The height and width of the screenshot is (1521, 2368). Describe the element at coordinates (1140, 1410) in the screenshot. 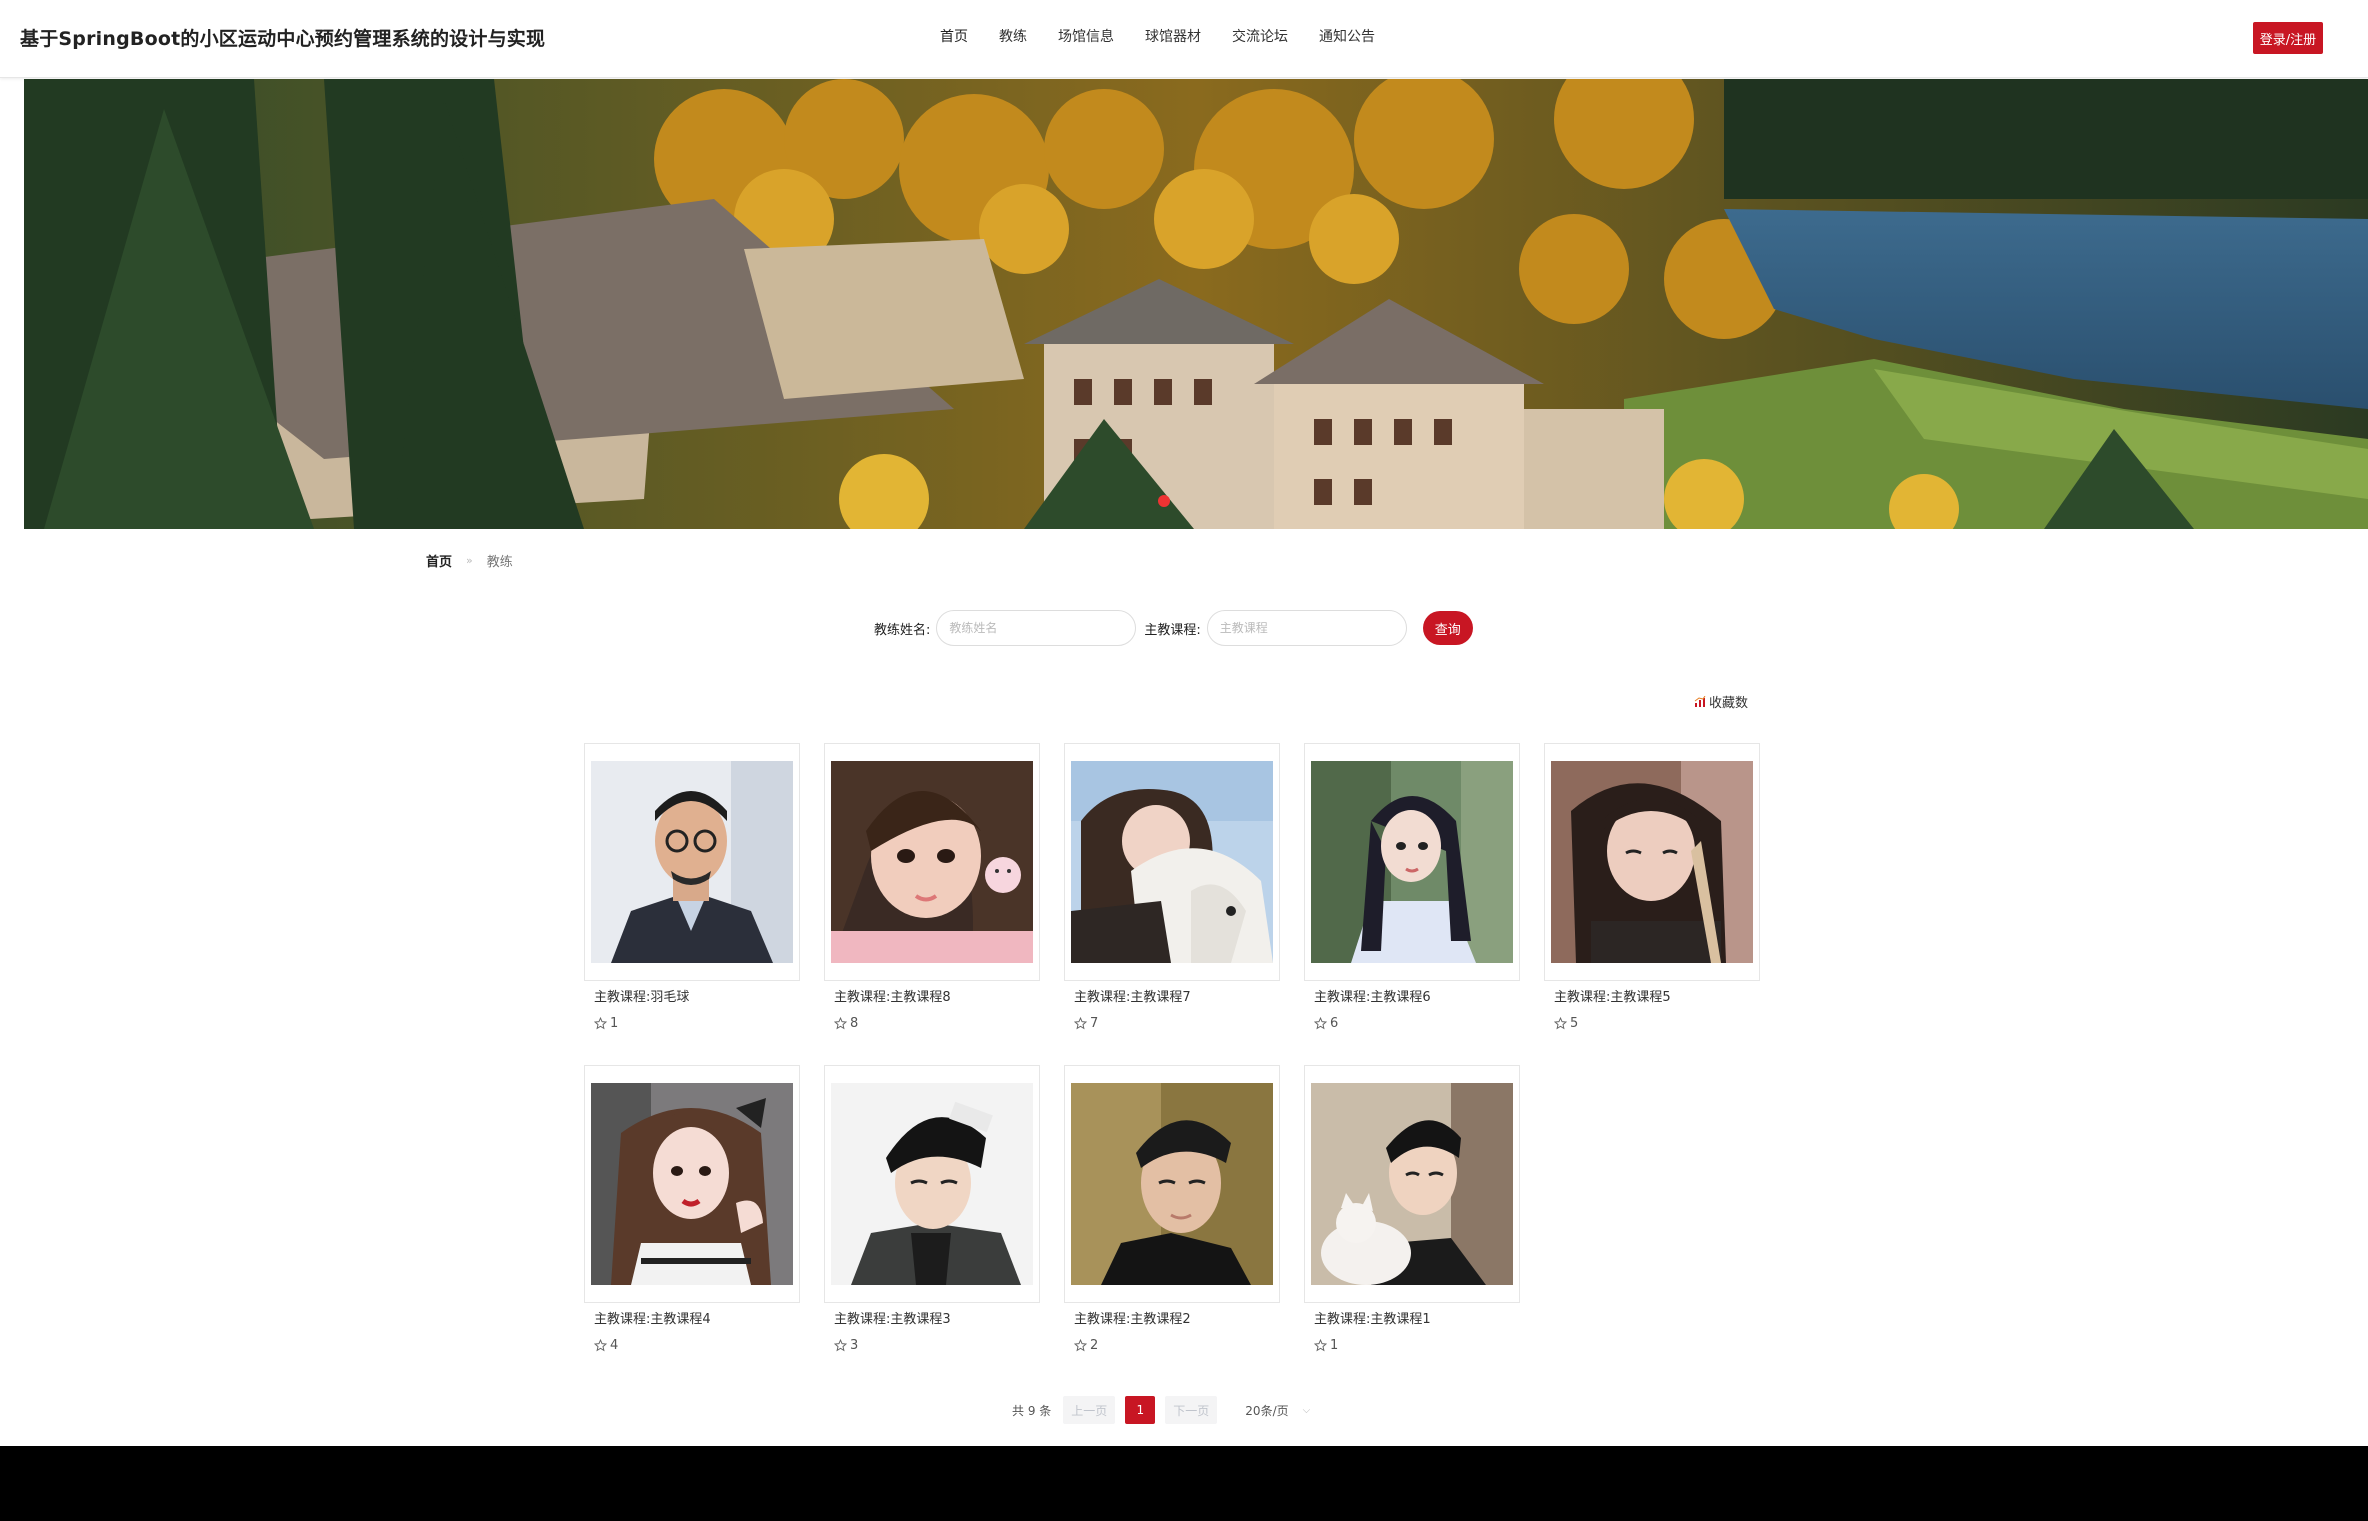

I see `page-number-current: 1` at that location.